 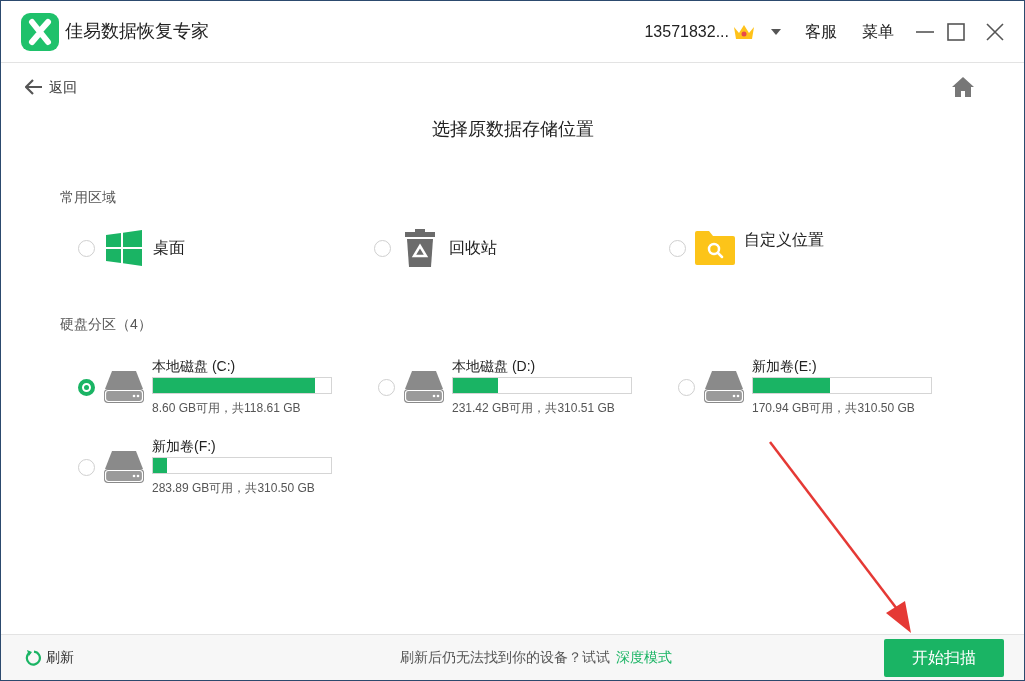 What do you see at coordinates (494, 366) in the screenshot?
I see `disk-name: 本地磁盘 (D:)` at bounding box center [494, 366].